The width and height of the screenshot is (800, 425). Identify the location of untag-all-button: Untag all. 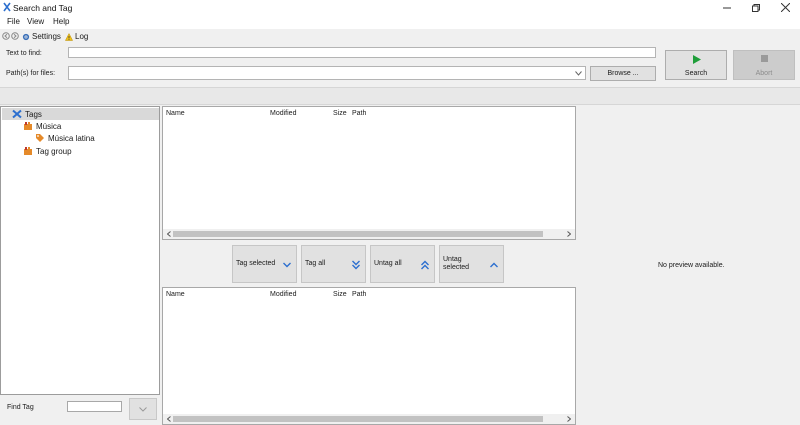
(402, 264).